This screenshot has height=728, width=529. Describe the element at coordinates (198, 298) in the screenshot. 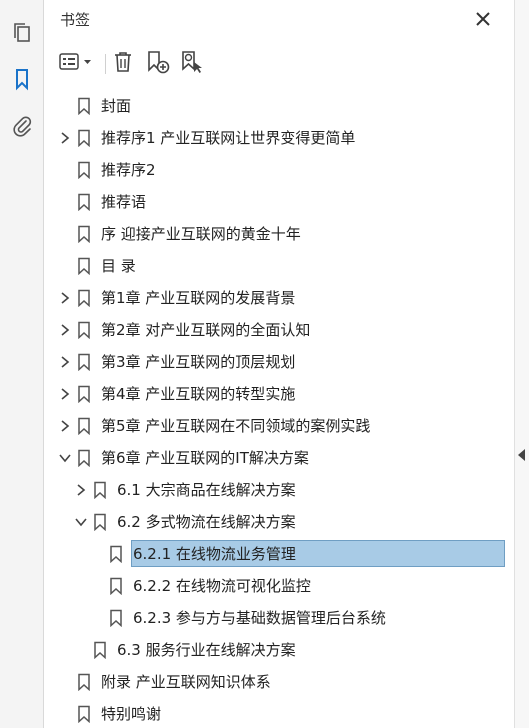

I see `bookmark-label: 第1章 产业互联网的发展背景` at that location.